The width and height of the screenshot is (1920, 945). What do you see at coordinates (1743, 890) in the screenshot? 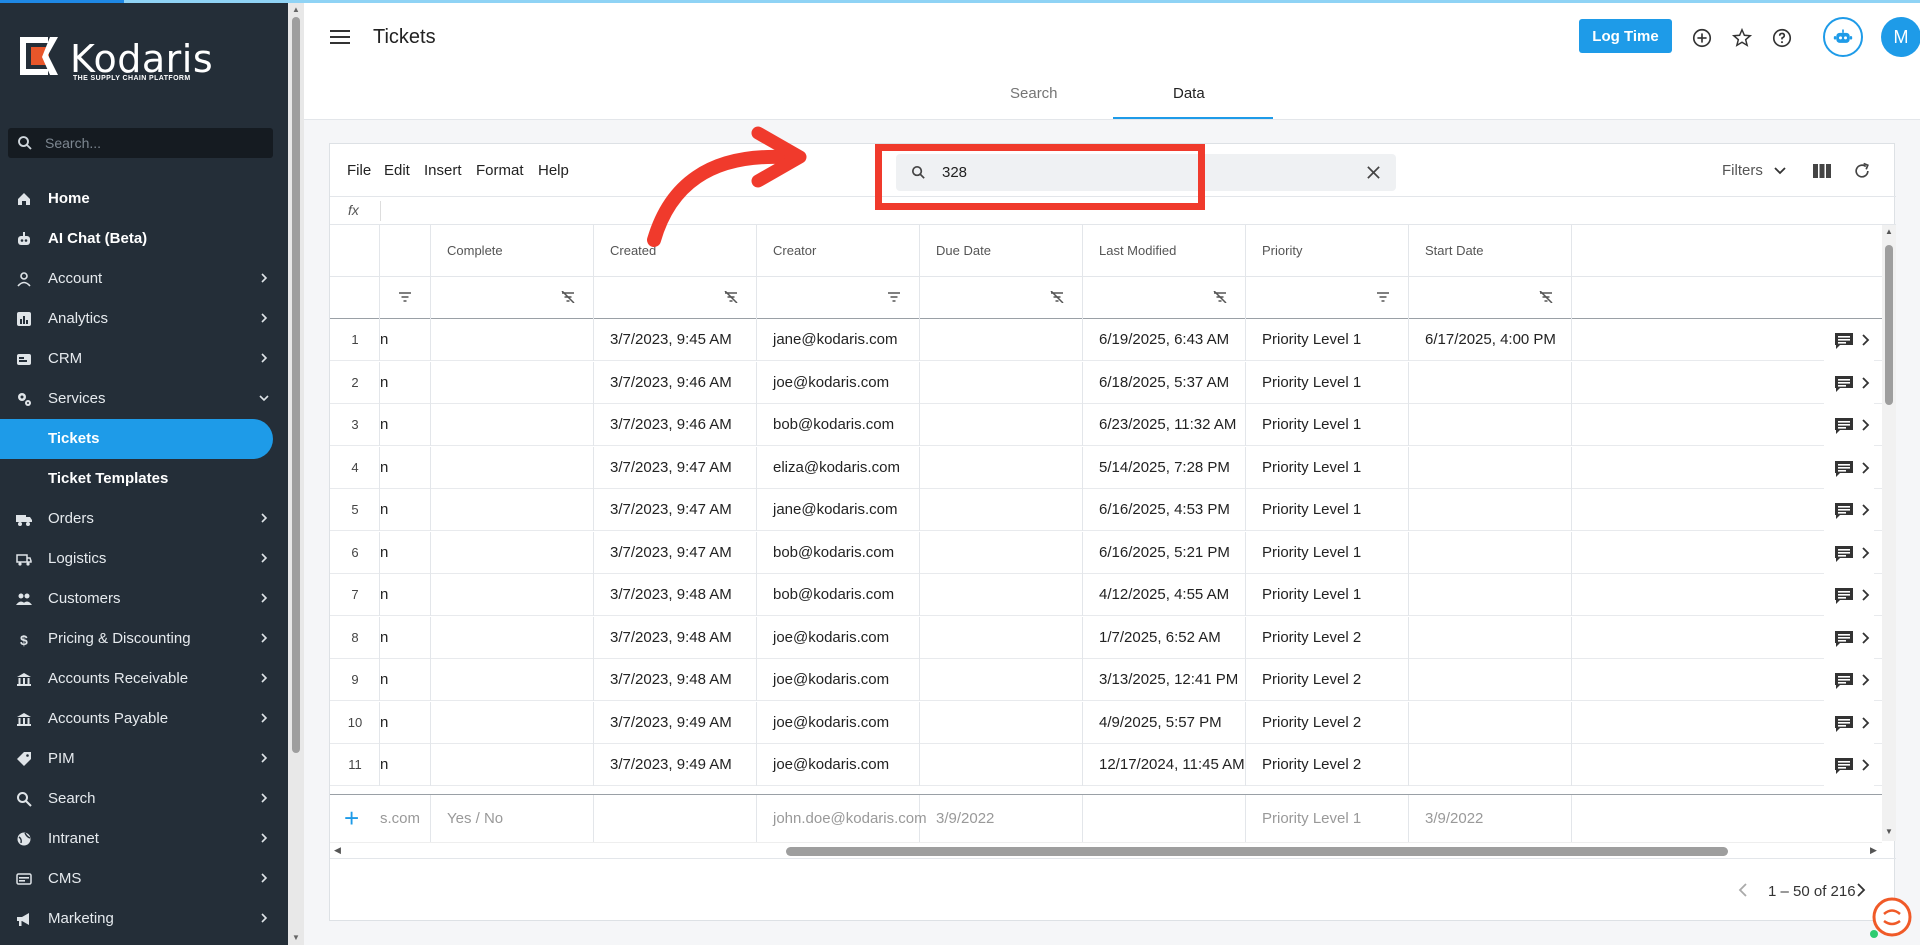
I see `previous-page-icon` at bounding box center [1743, 890].